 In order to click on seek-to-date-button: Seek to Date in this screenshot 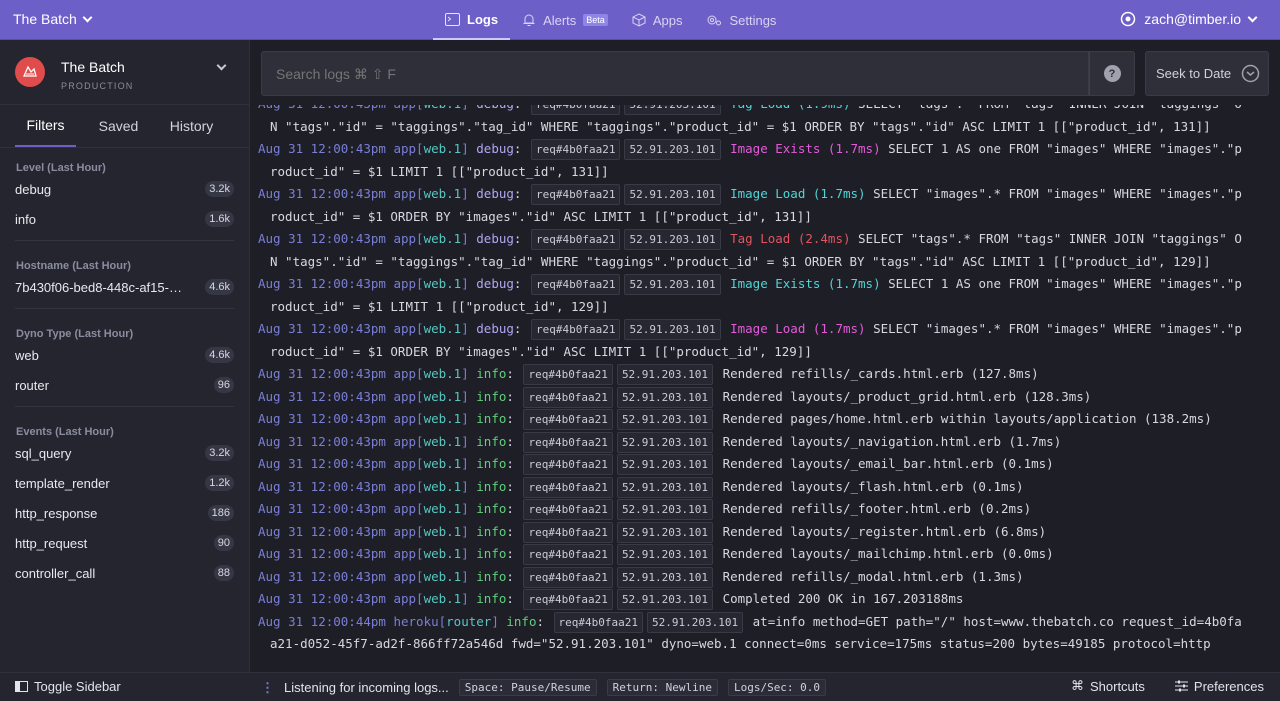, I will do `click(1207, 73)`.